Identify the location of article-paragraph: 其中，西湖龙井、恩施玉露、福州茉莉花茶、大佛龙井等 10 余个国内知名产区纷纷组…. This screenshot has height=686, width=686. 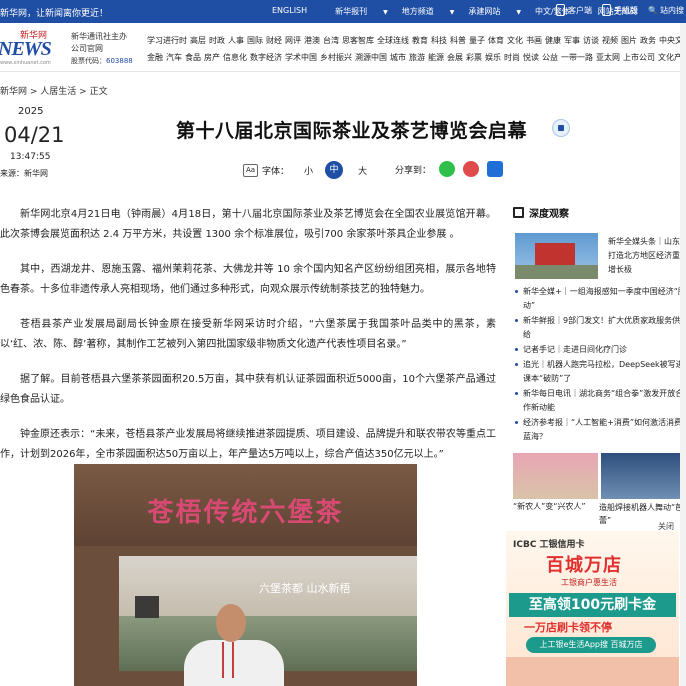
(248, 279).